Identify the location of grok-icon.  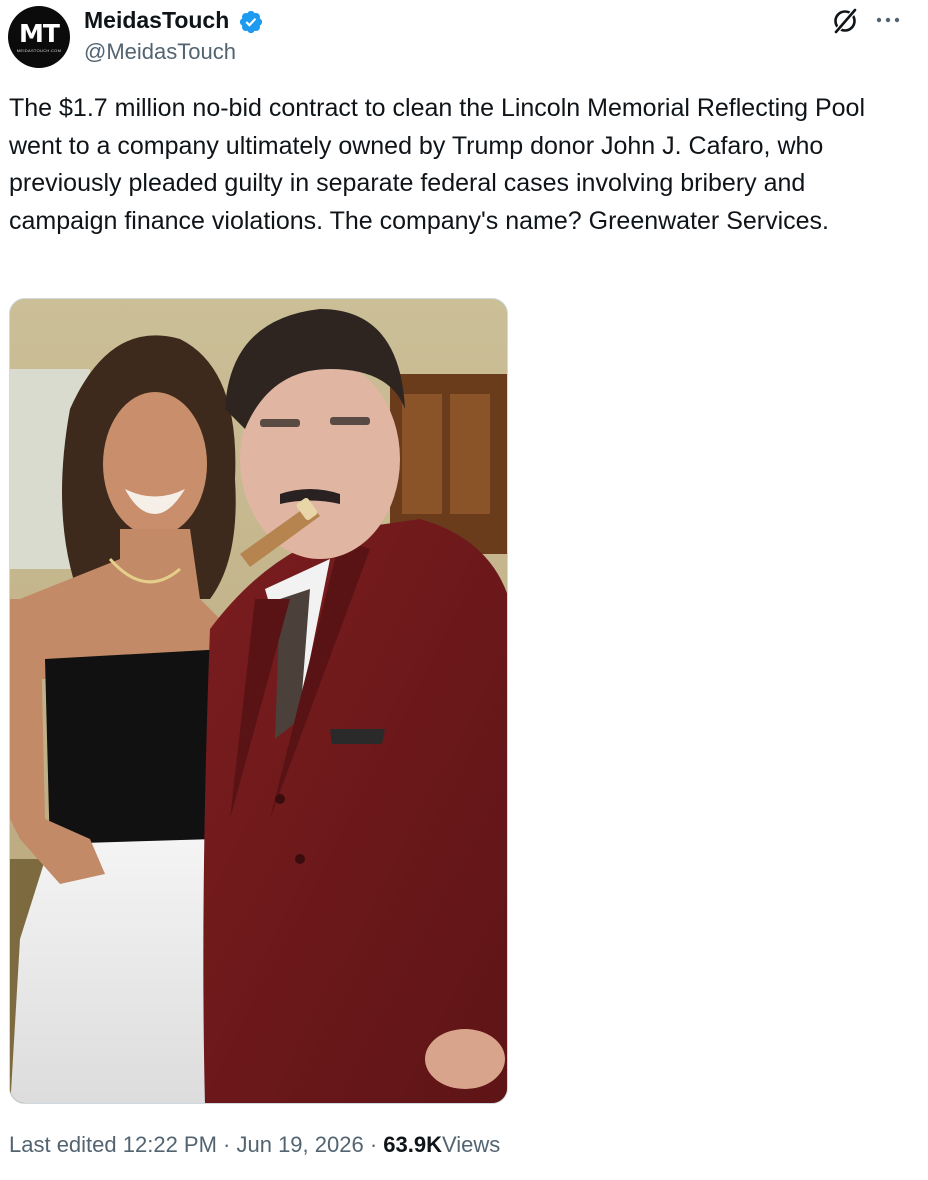
(845, 21).